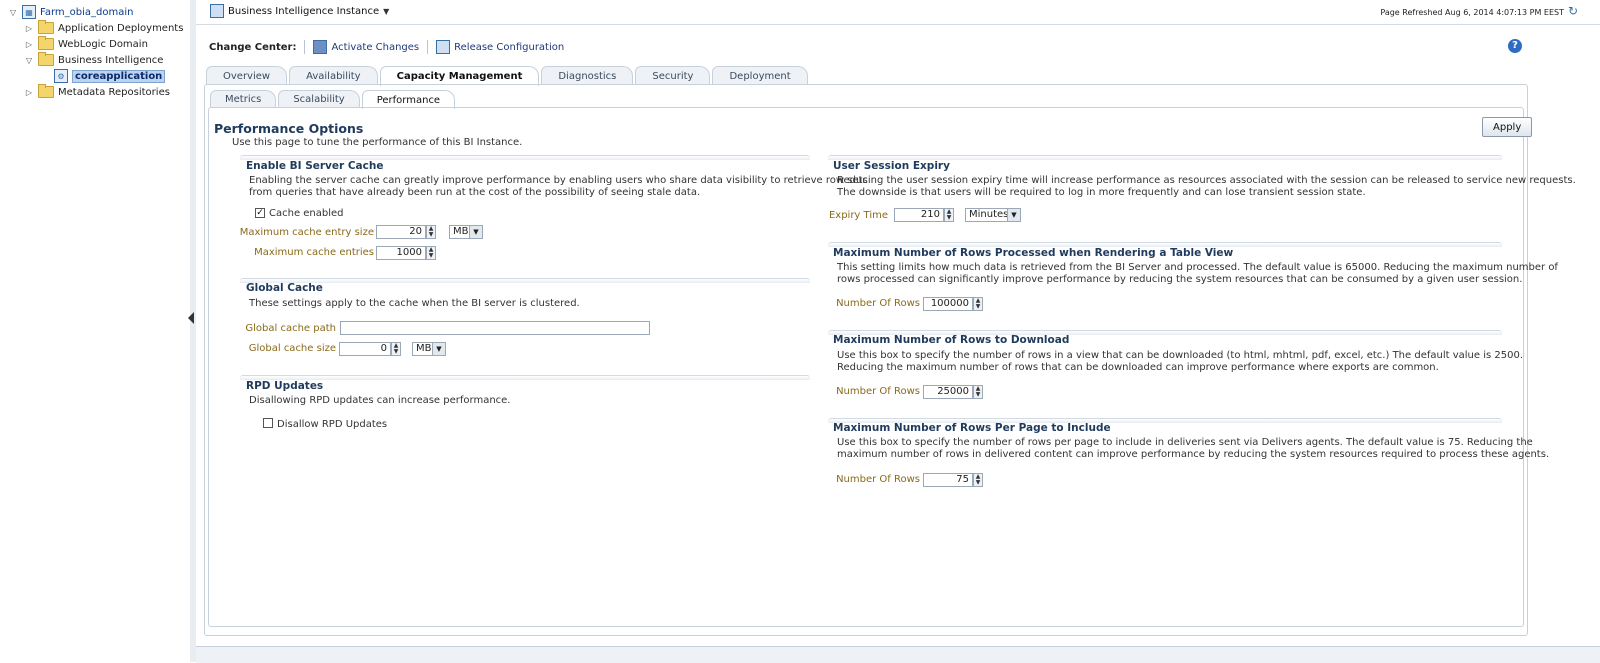 The image size is (1600, 663). I want to click on select-value: Minutes, so click(989, 214).